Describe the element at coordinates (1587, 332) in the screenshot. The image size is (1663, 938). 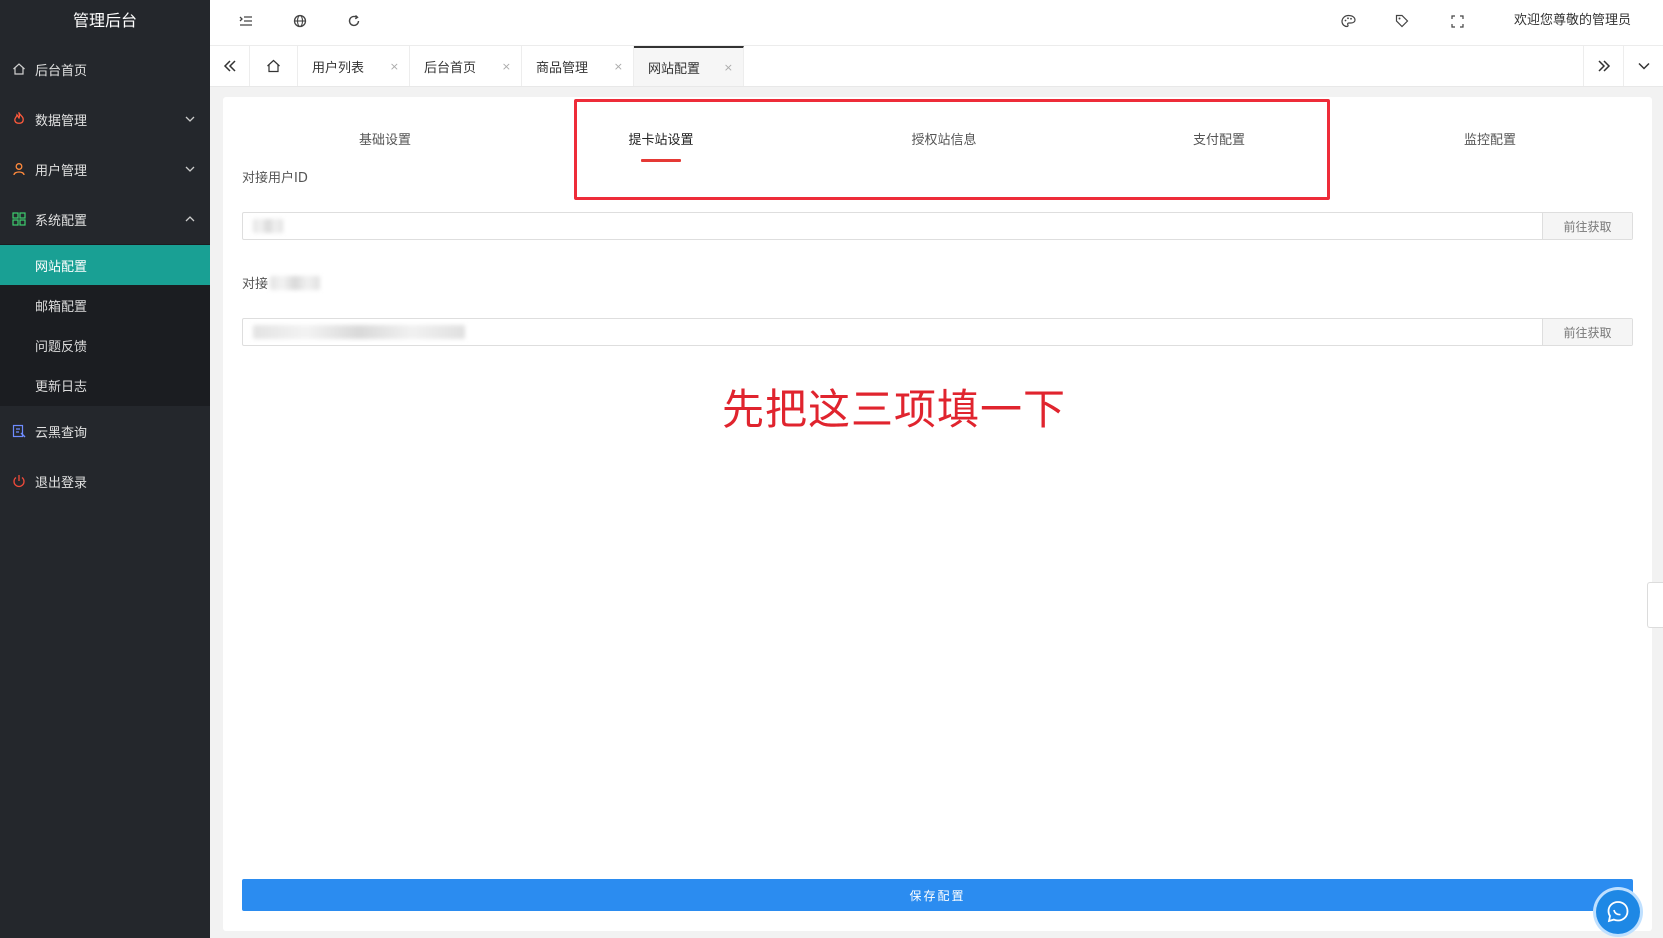
I see `get-key-button: 前往获取` at that location.